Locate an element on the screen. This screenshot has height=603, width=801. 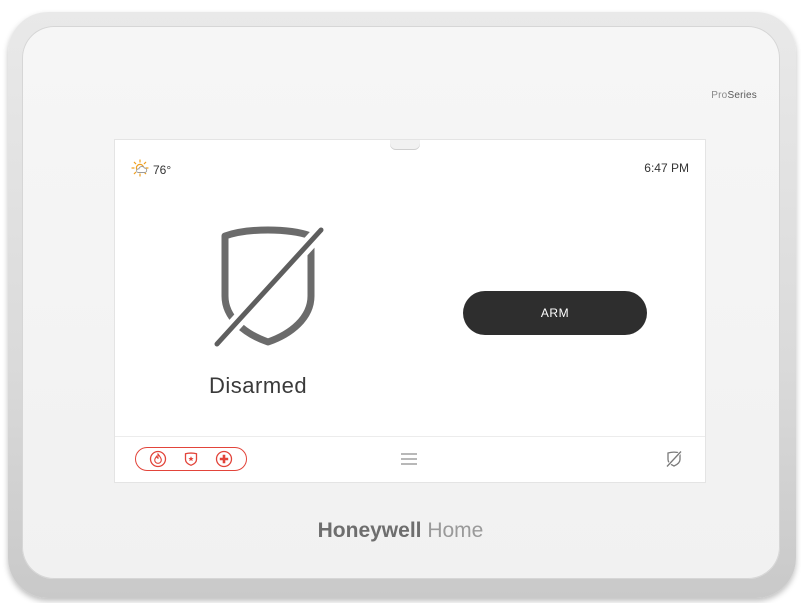
hamburger-menu-icon is located at coordinates (409, 459).